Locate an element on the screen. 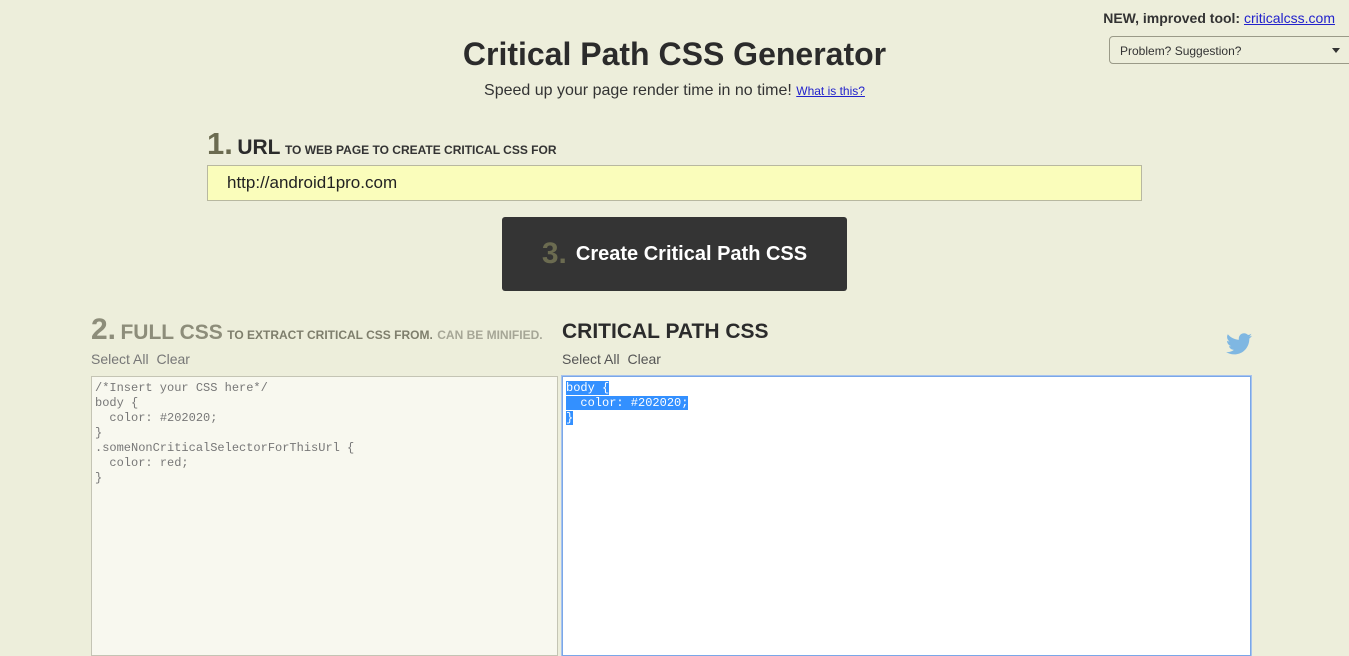 The height and width of the screenshot is (656, 1349). full-css-select-all: Select All is located at coordinates (120, 359).